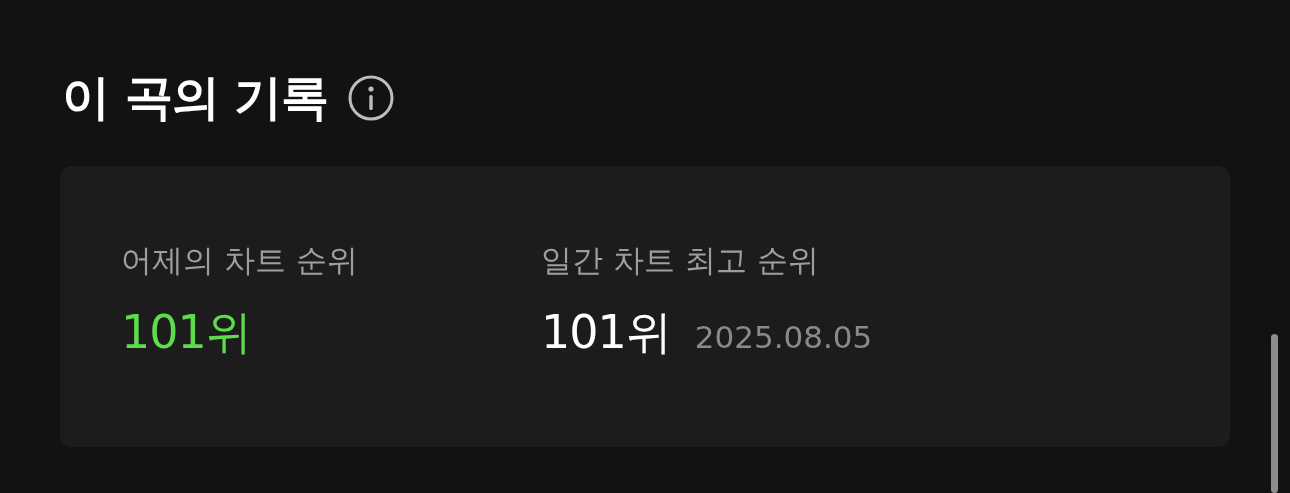 Image resolution: width=1290 pixels, height=493 pixels. Describe the element at coordinates (680, 260) in the screenshot. I see `stat-label: 일간 차트 최고 순위` at that location.